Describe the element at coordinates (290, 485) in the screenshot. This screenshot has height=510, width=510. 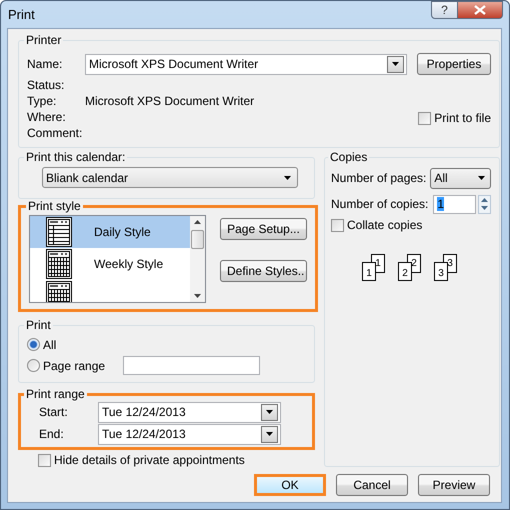
I see `dialog-button: OK` at that location.